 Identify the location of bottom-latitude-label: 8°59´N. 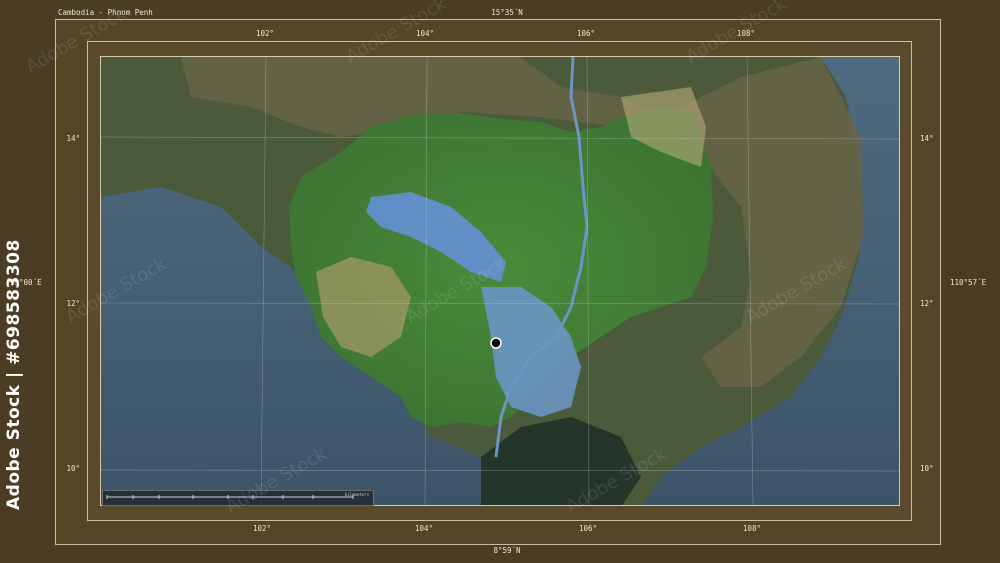
(507, 550).